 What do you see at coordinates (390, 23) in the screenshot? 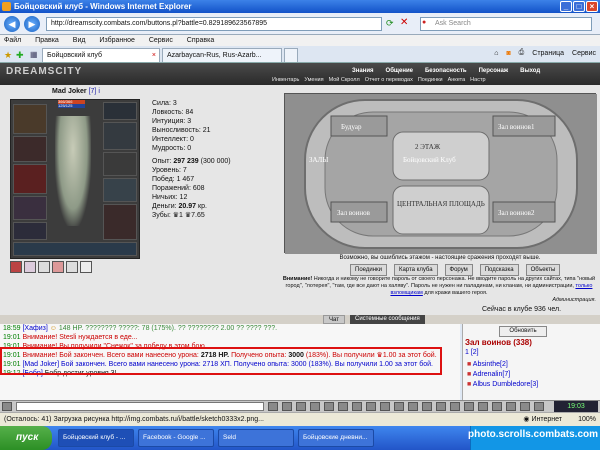
I see `refresh-icon: ⟳` at bounding box center [390, 23].